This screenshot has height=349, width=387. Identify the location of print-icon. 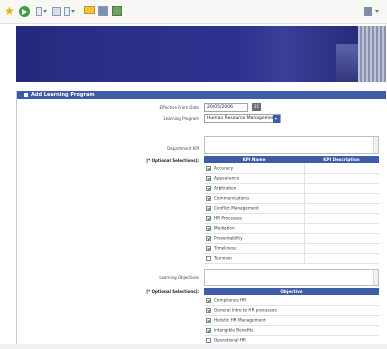
(57, 11).